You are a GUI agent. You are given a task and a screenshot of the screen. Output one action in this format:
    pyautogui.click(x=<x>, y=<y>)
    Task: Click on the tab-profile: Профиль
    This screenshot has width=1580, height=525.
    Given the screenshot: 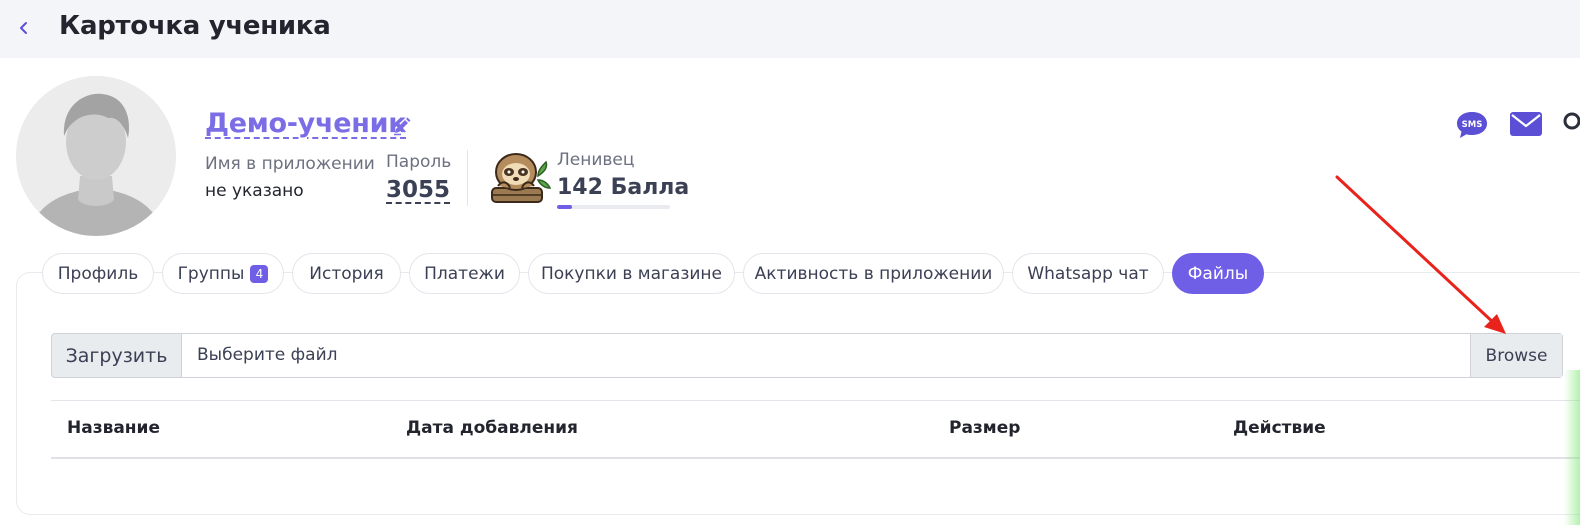 What is the action you would take?
    pyautogui.click(x=98, y=273)
    